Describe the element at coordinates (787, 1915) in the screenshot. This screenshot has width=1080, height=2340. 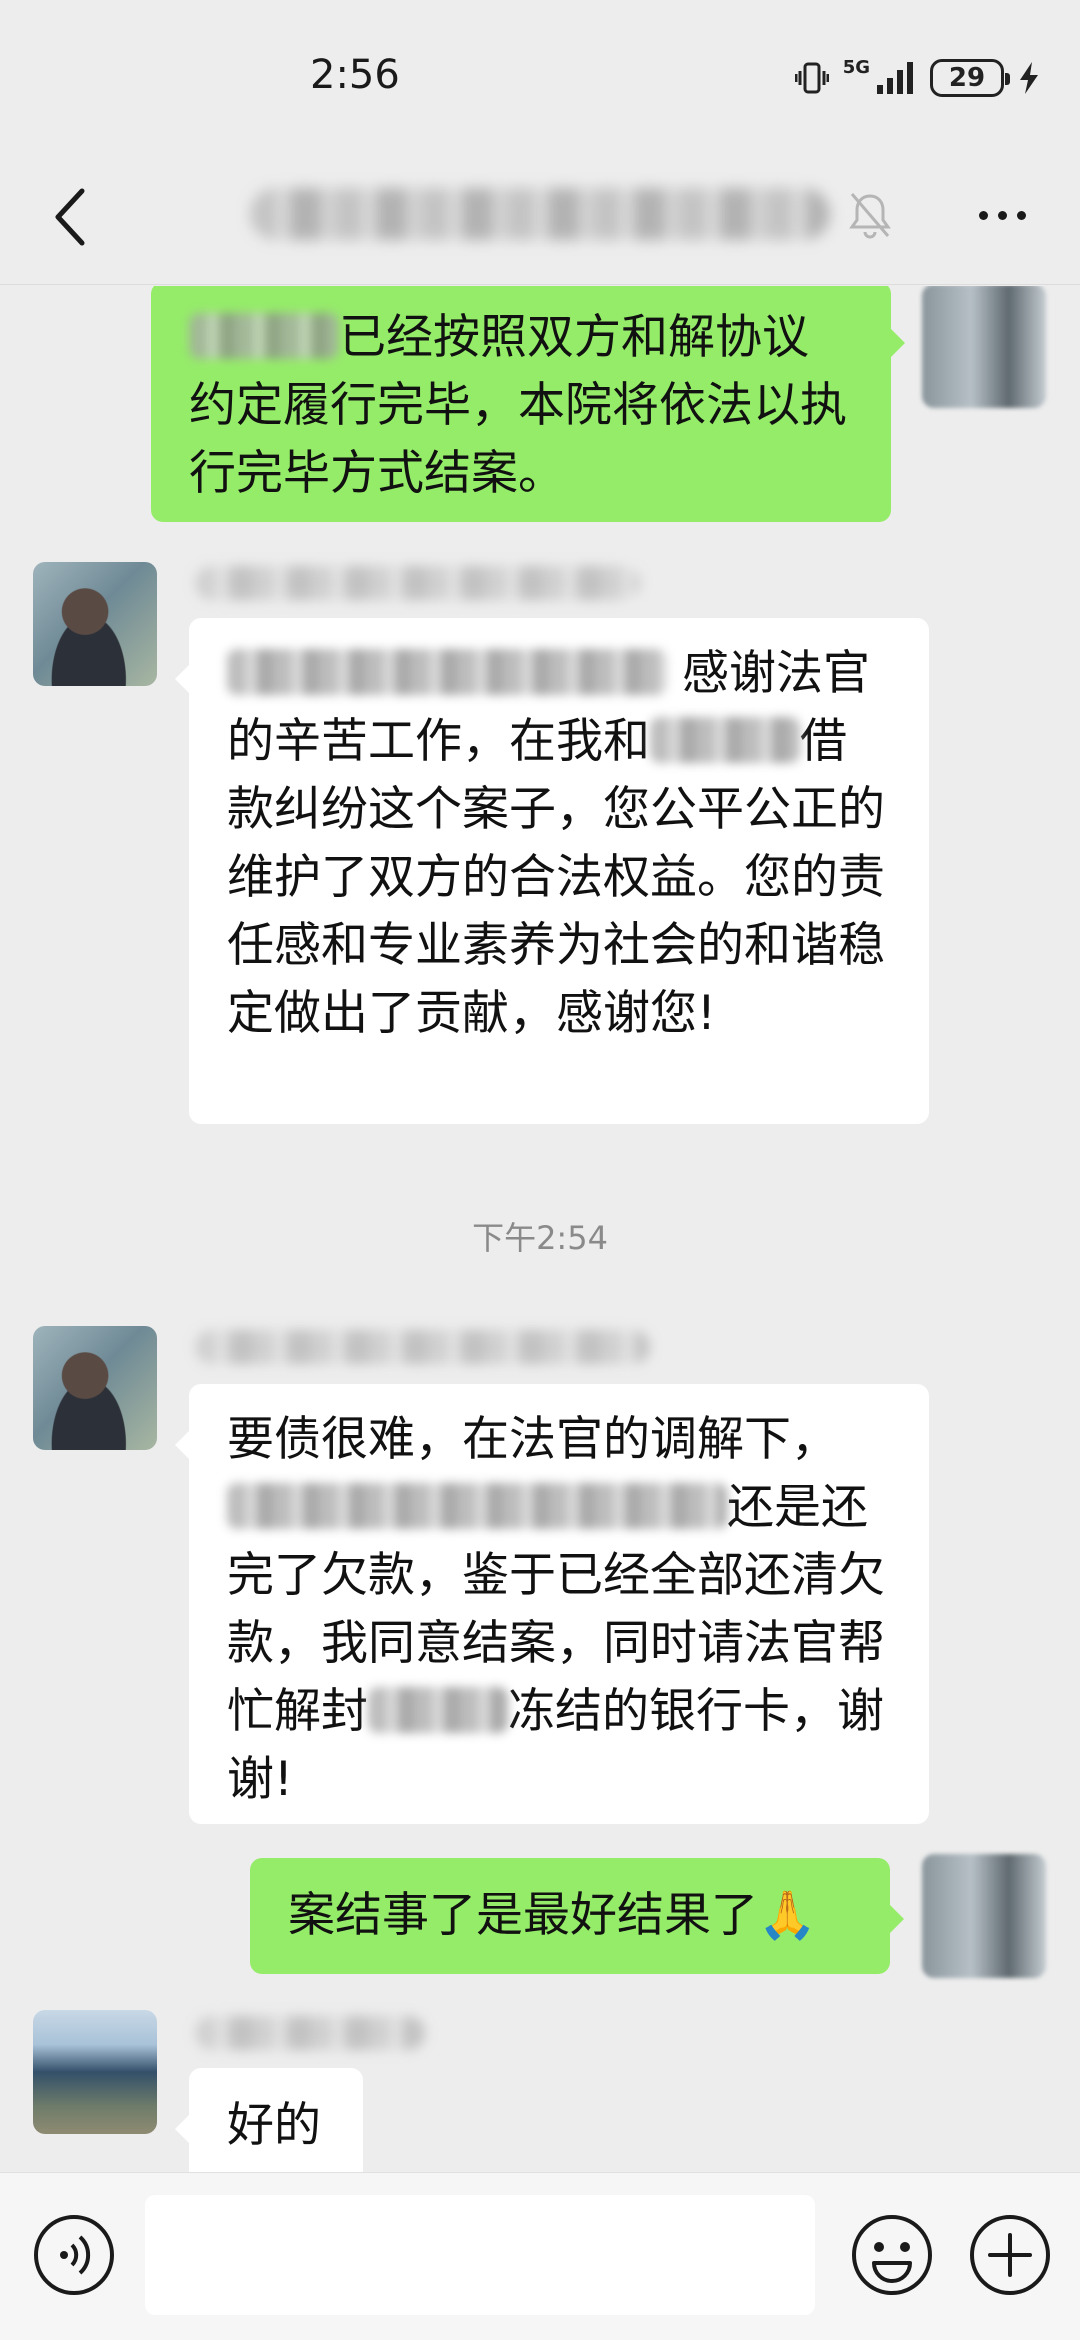
I see `folded-hands-emoji: 🙏` at that location.